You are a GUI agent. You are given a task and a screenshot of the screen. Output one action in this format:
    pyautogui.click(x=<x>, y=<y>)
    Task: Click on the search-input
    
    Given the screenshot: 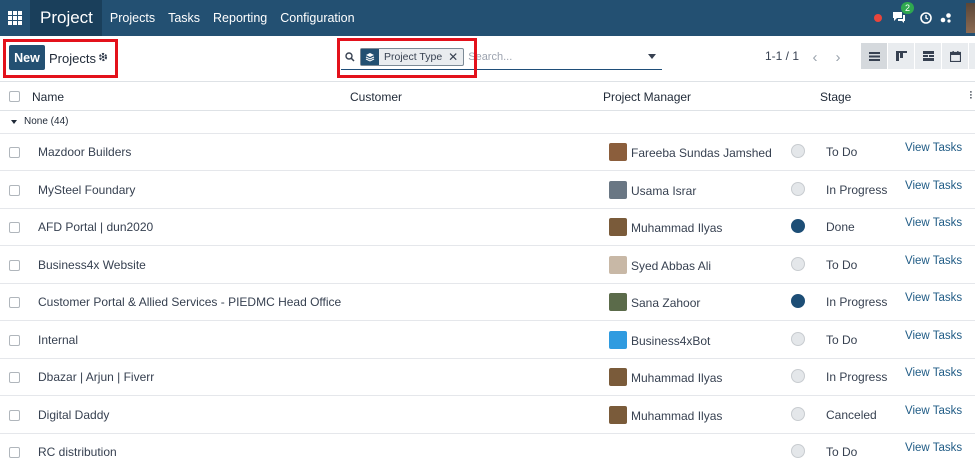 What is the action you would take?
    pyautogui.click(x=556, y=56)
    